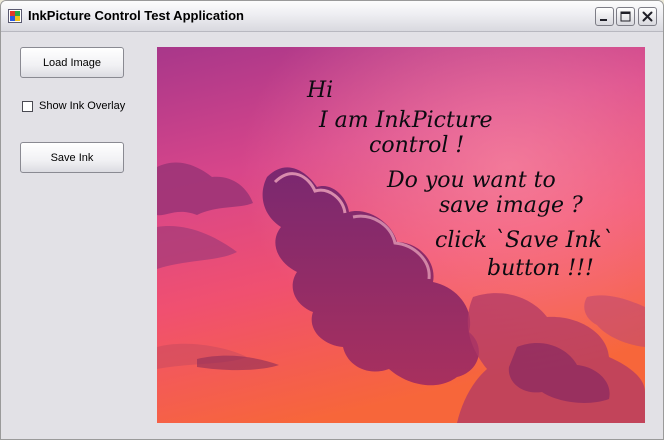  What do you see at coordinates (511, 205) in the screenshot?
I see `ink-line: save image ?` at bounding box center [511, 205].